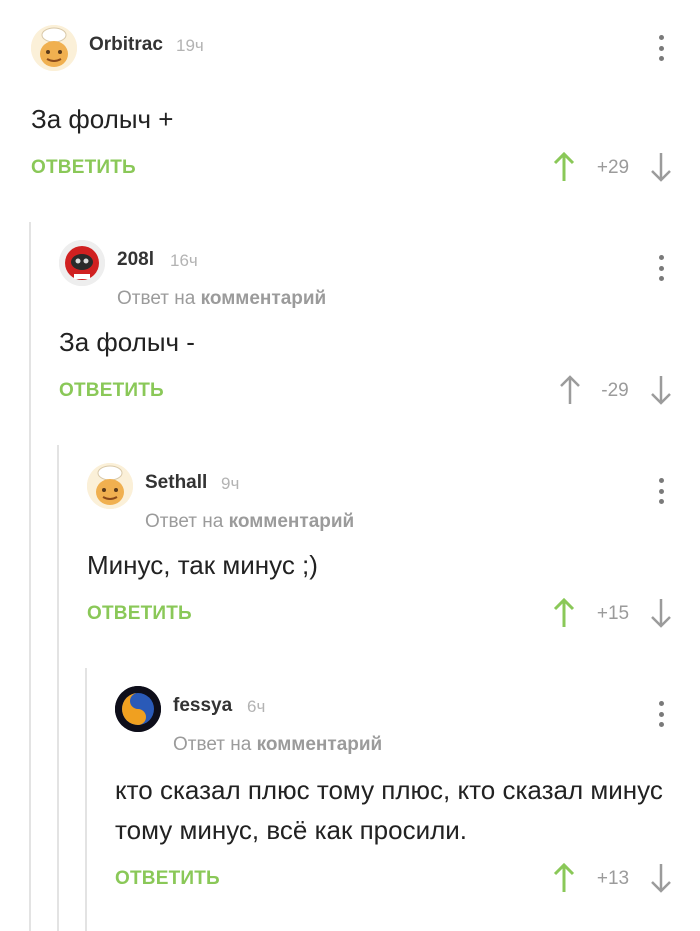  I want to click on author-name: Orbitrac, so click(126, 45).